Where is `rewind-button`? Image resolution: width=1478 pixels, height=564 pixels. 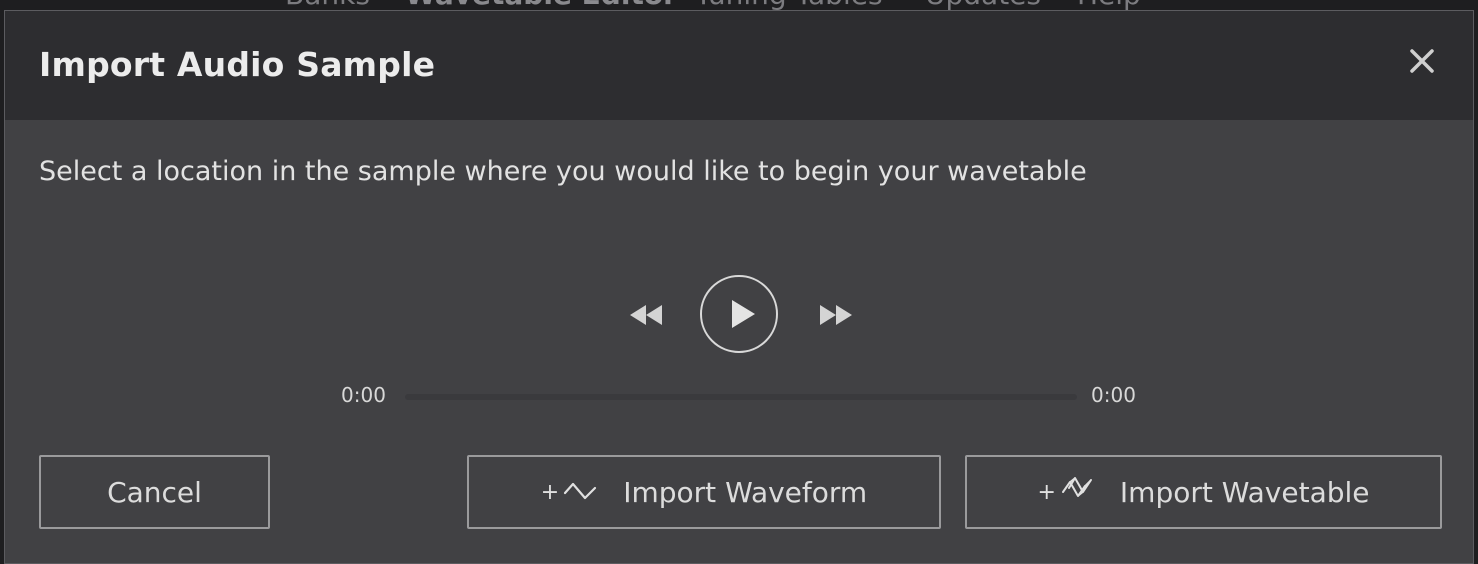
rewind-button is located at coordinates (647, 315).